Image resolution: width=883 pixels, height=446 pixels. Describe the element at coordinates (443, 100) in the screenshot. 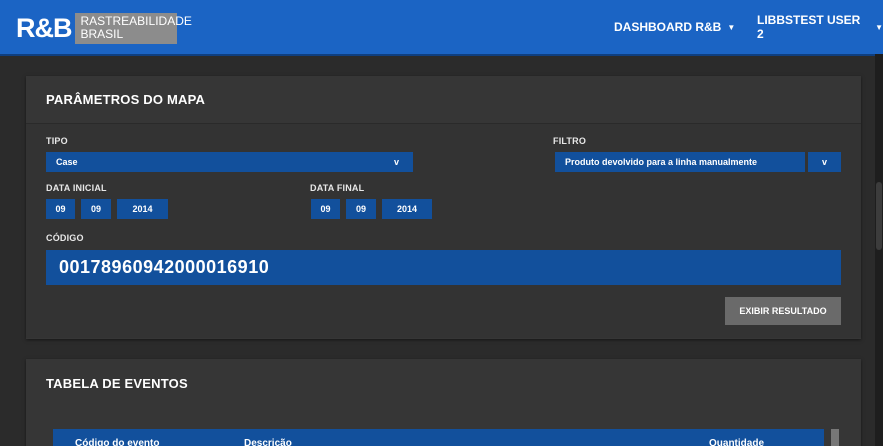

I see `panel-title: PARÂMETROS DO MAPA` at that location.